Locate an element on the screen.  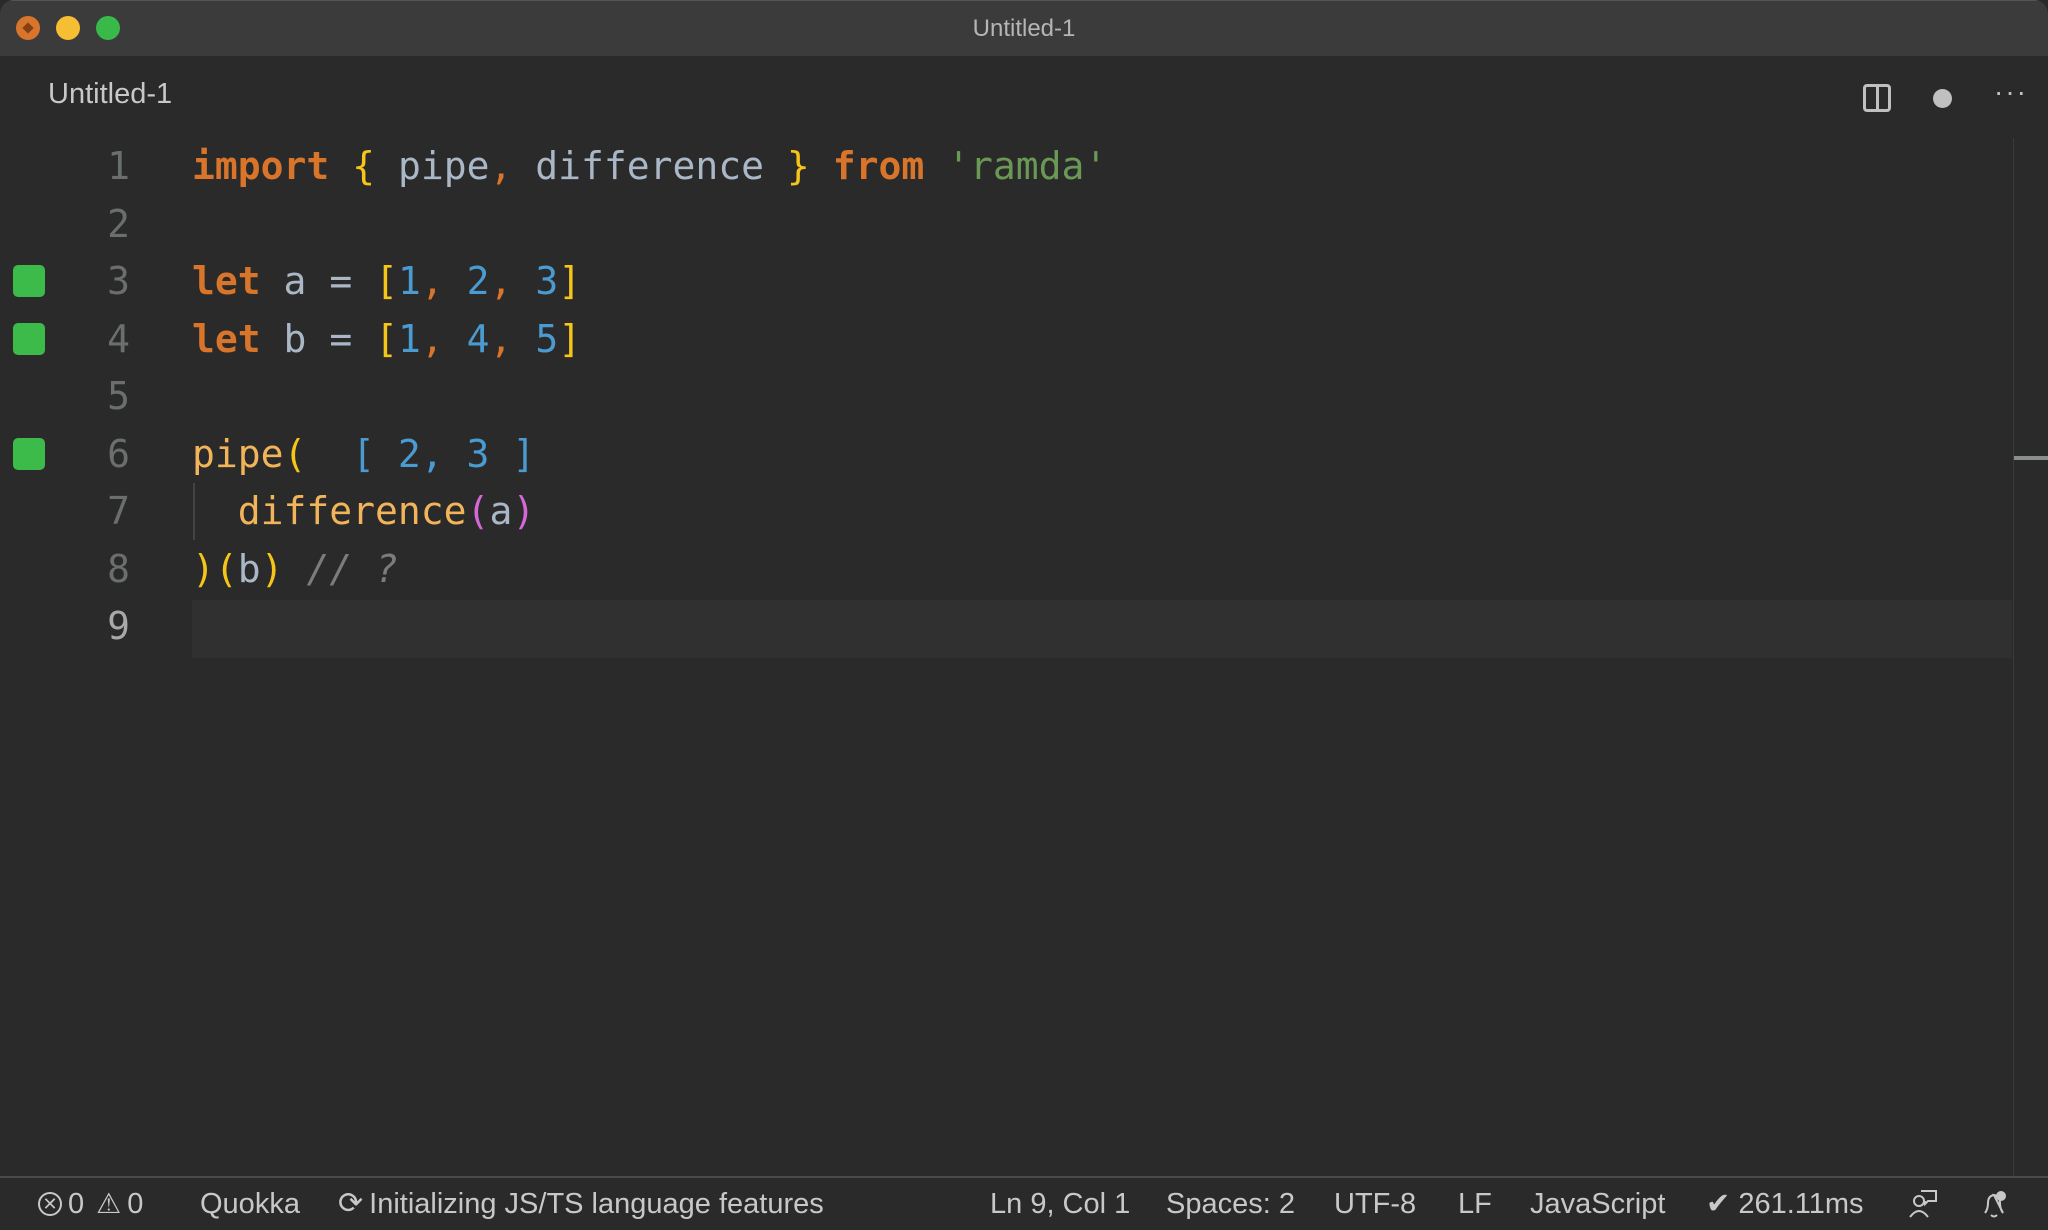
quokka-timing: ✔ 261.11ms is located at coordinates (1785, 1204).